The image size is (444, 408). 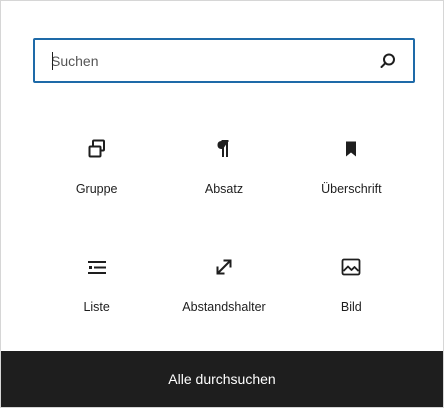 I want to click on text-cursor, so click(x=52, y=61).